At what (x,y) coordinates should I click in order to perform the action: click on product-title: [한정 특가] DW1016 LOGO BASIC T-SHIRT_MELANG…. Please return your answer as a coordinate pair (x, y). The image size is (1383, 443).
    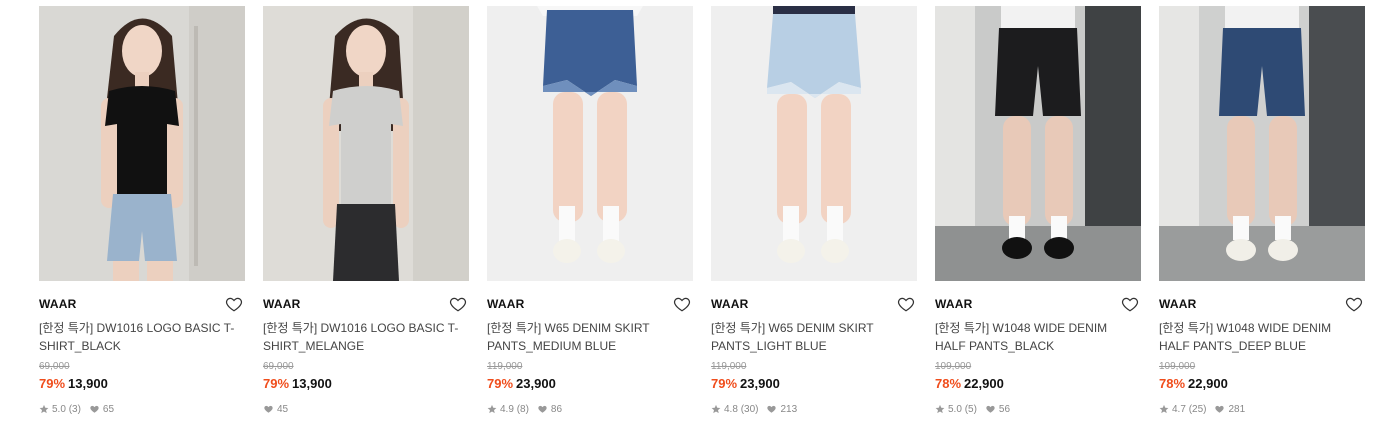
    Looking at the image, I should click on (366, 337).